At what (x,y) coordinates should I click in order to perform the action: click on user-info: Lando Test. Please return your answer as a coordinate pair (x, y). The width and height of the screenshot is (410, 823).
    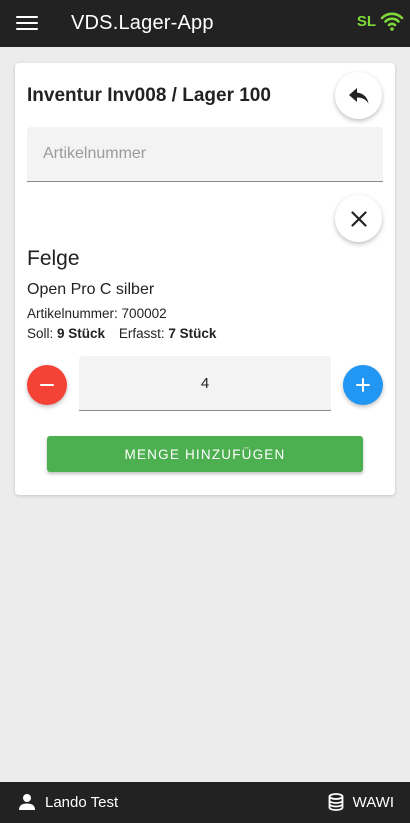
    Looking at the image, I should click on (68, 802).